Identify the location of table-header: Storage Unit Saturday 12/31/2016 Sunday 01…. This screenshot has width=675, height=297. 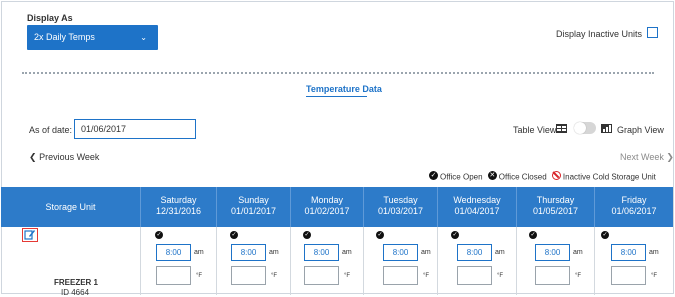
(337, 207).